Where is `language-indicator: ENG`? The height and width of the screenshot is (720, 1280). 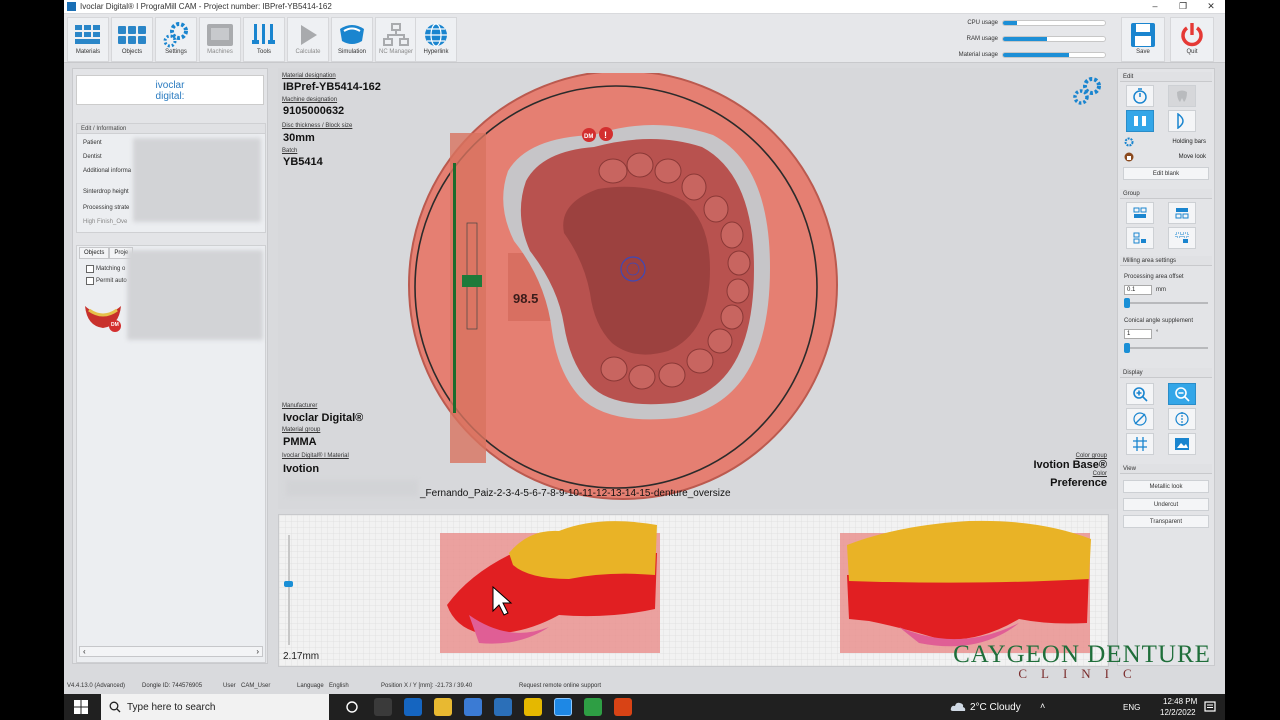 language-indicator: ENG is located at coordinates (1131, 707).